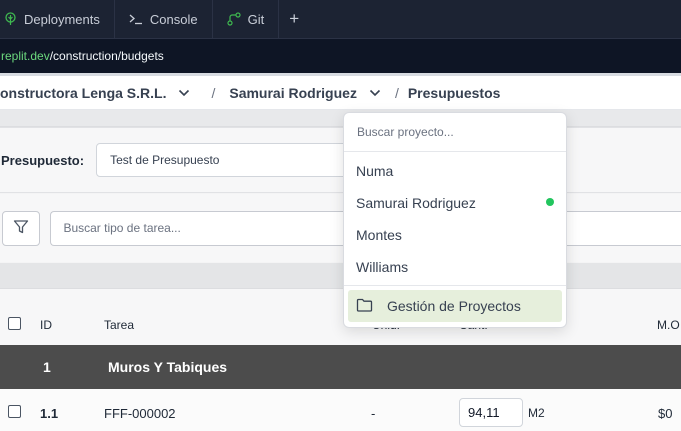  I want to click on filter-icon, so click(21, 228).